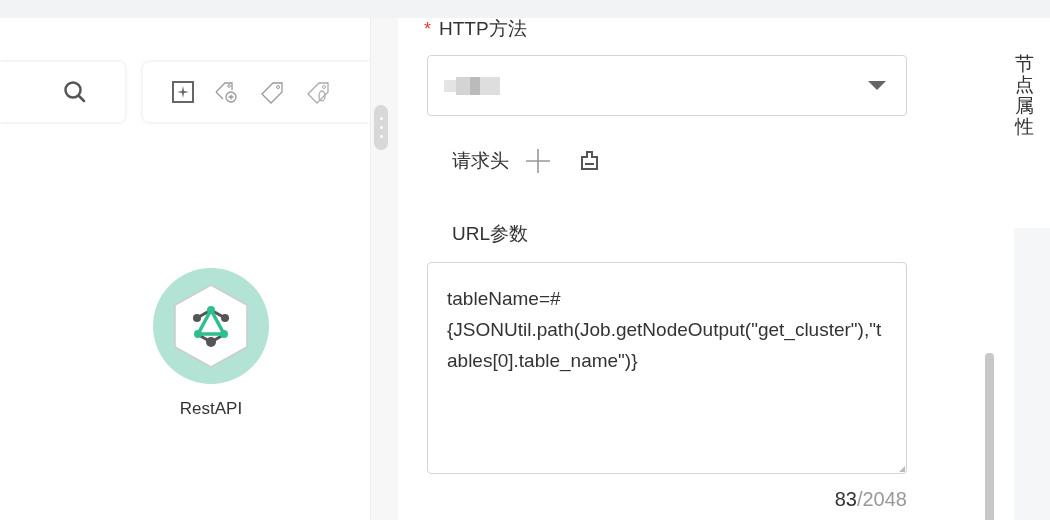  I want to click on field-label: 请求头, so click(480, 161).